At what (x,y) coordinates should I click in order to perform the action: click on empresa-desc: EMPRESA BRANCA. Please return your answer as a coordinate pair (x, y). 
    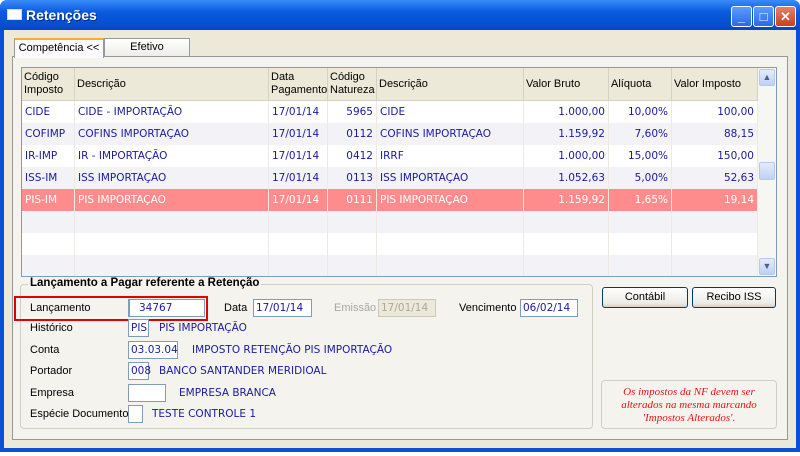
    Looking at the image, I should click on (227, 393).